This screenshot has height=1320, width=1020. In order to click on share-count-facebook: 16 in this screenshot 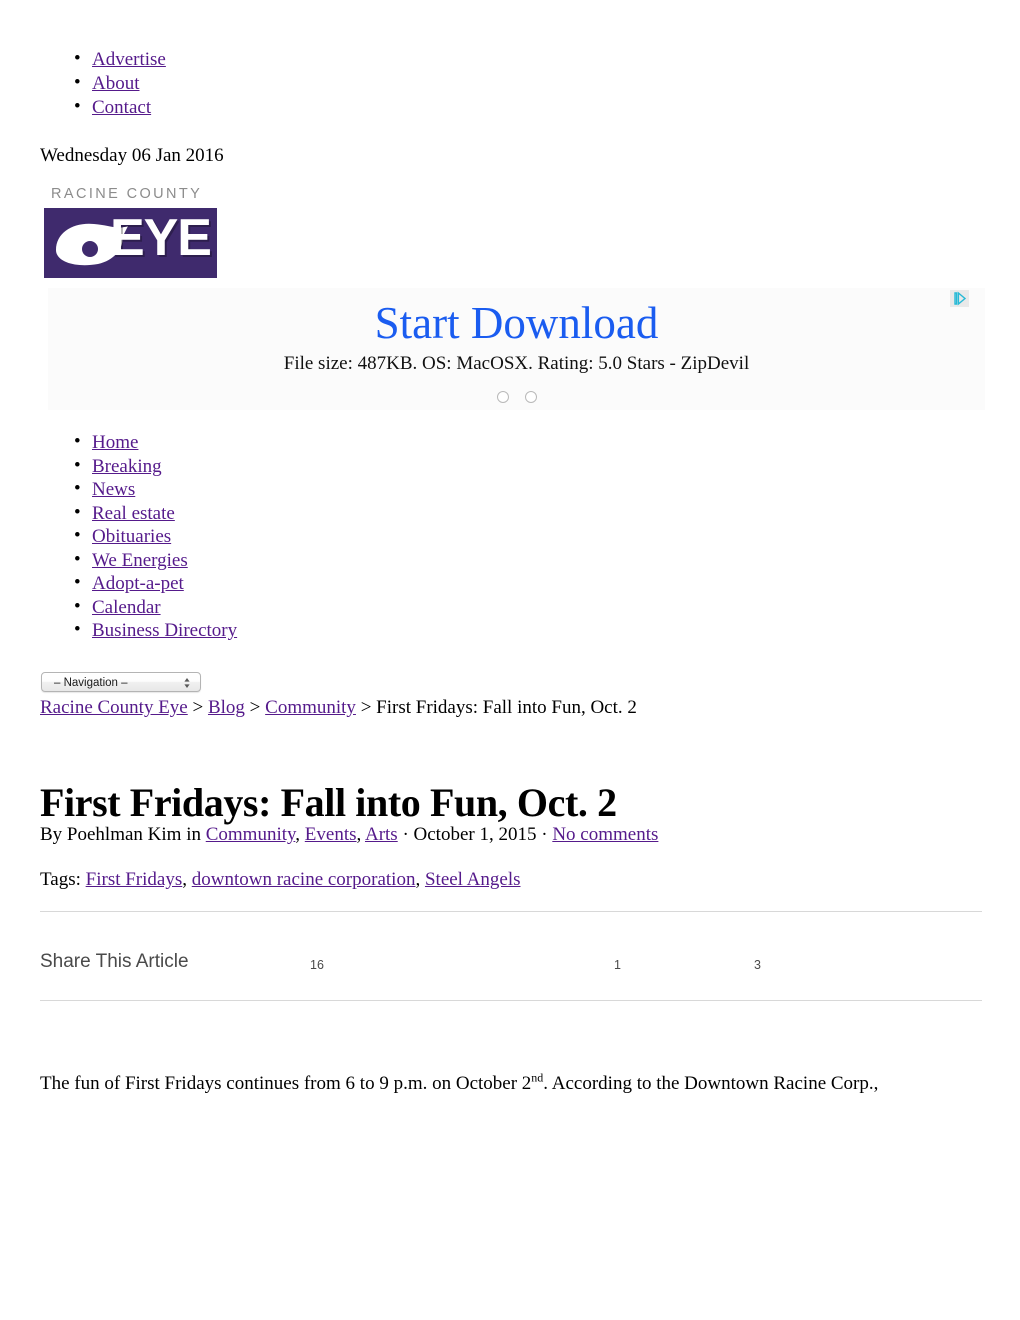, I will do `click(317, 965)`.